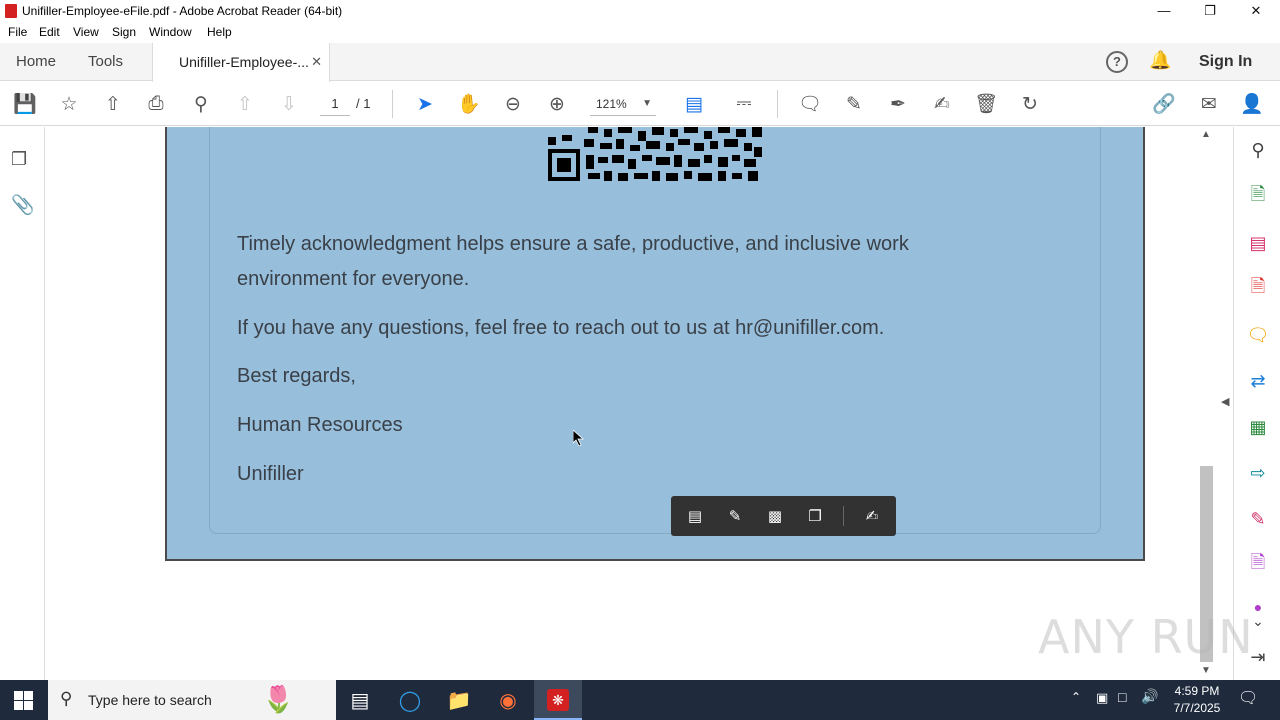  I want to click on send-for-review-icon: ⇨, so click(1258, 473).